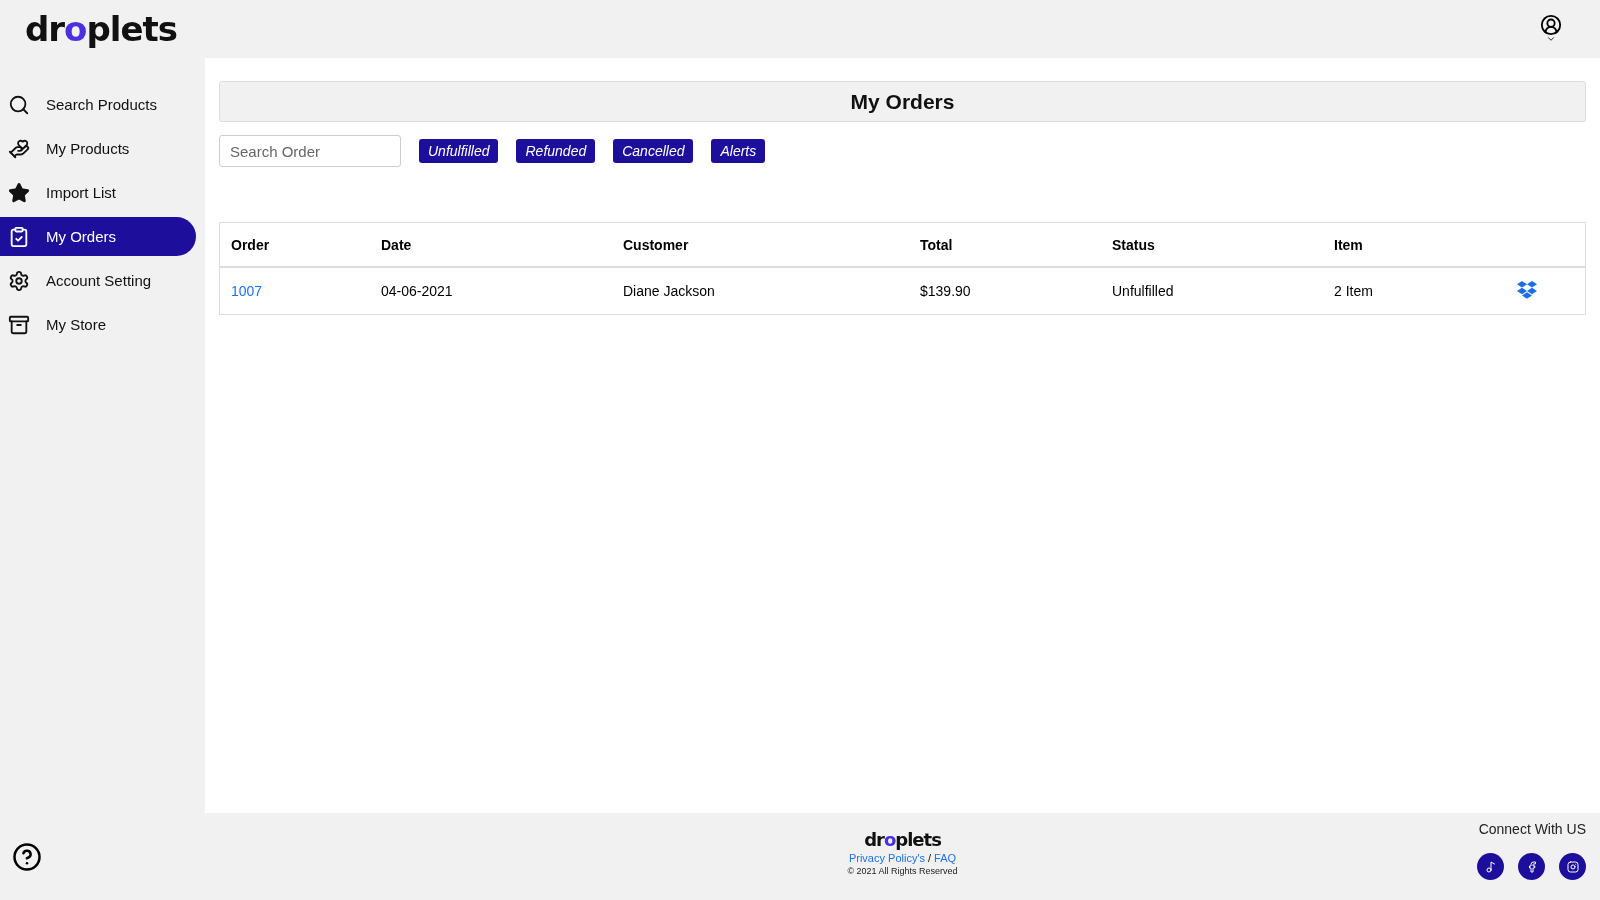  Describe the element at coordinates (1212, 291) in the screenshot. I see `table-cell: Unfulfilled` at that location.